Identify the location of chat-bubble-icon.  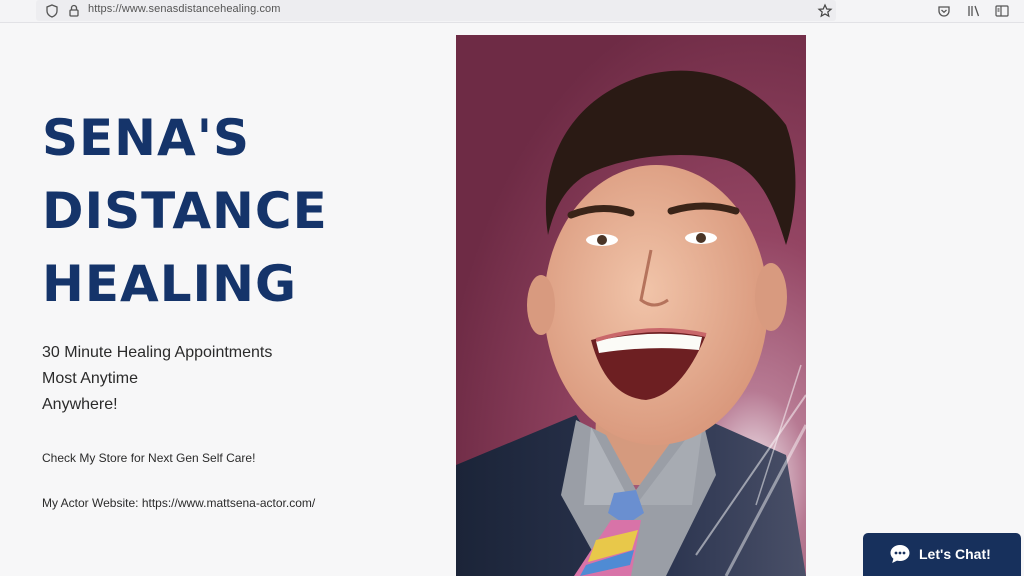
(900, 554).